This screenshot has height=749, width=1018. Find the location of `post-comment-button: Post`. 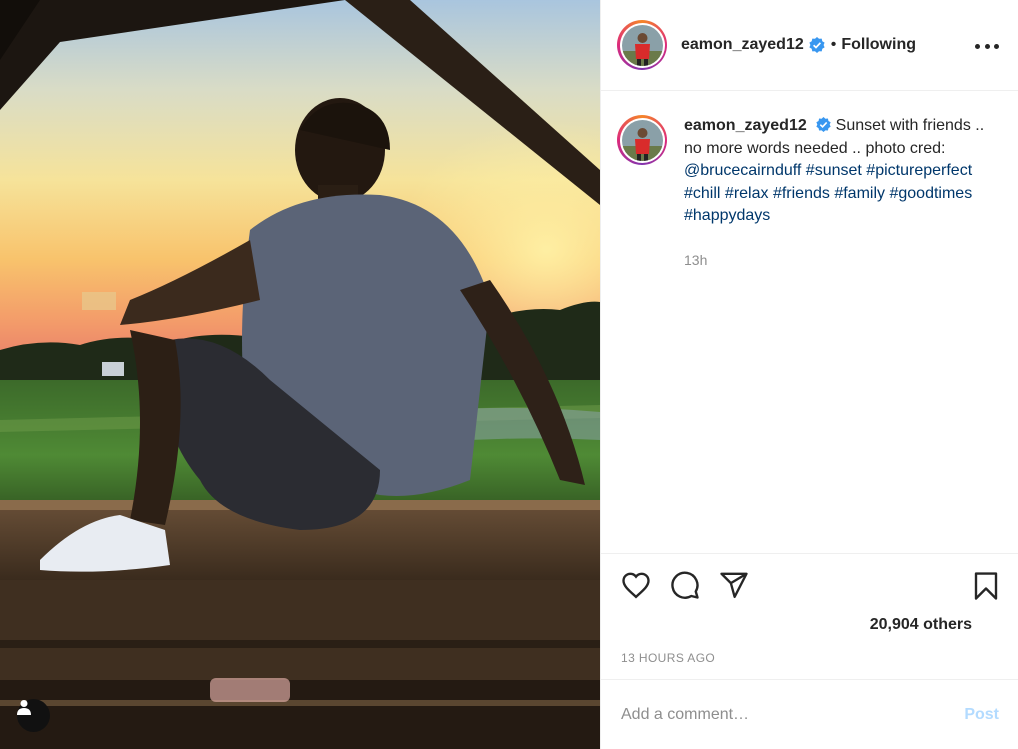

post-comment-button: Post is located at coordinates (981, 715).